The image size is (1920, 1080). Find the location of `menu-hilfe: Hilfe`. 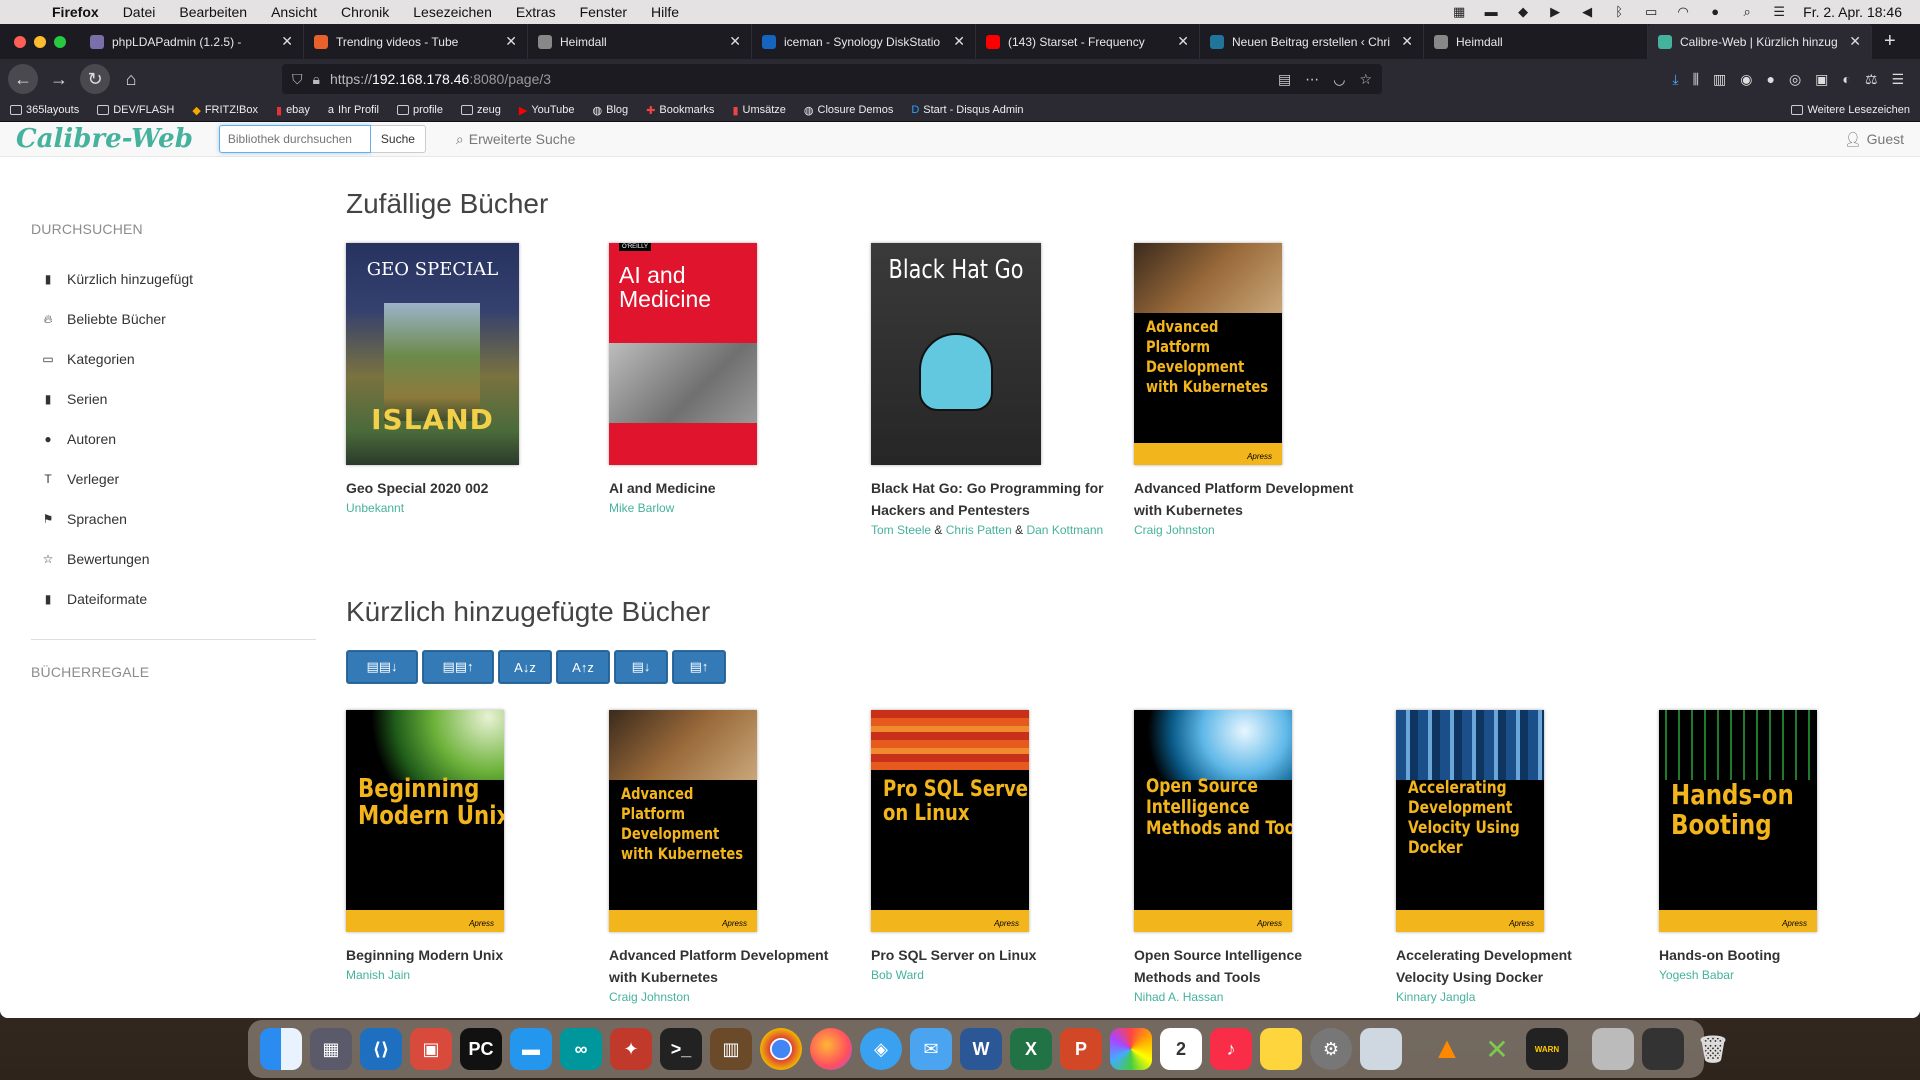

menu-hilfe: Hilfe is located at coordinates (665, 12).